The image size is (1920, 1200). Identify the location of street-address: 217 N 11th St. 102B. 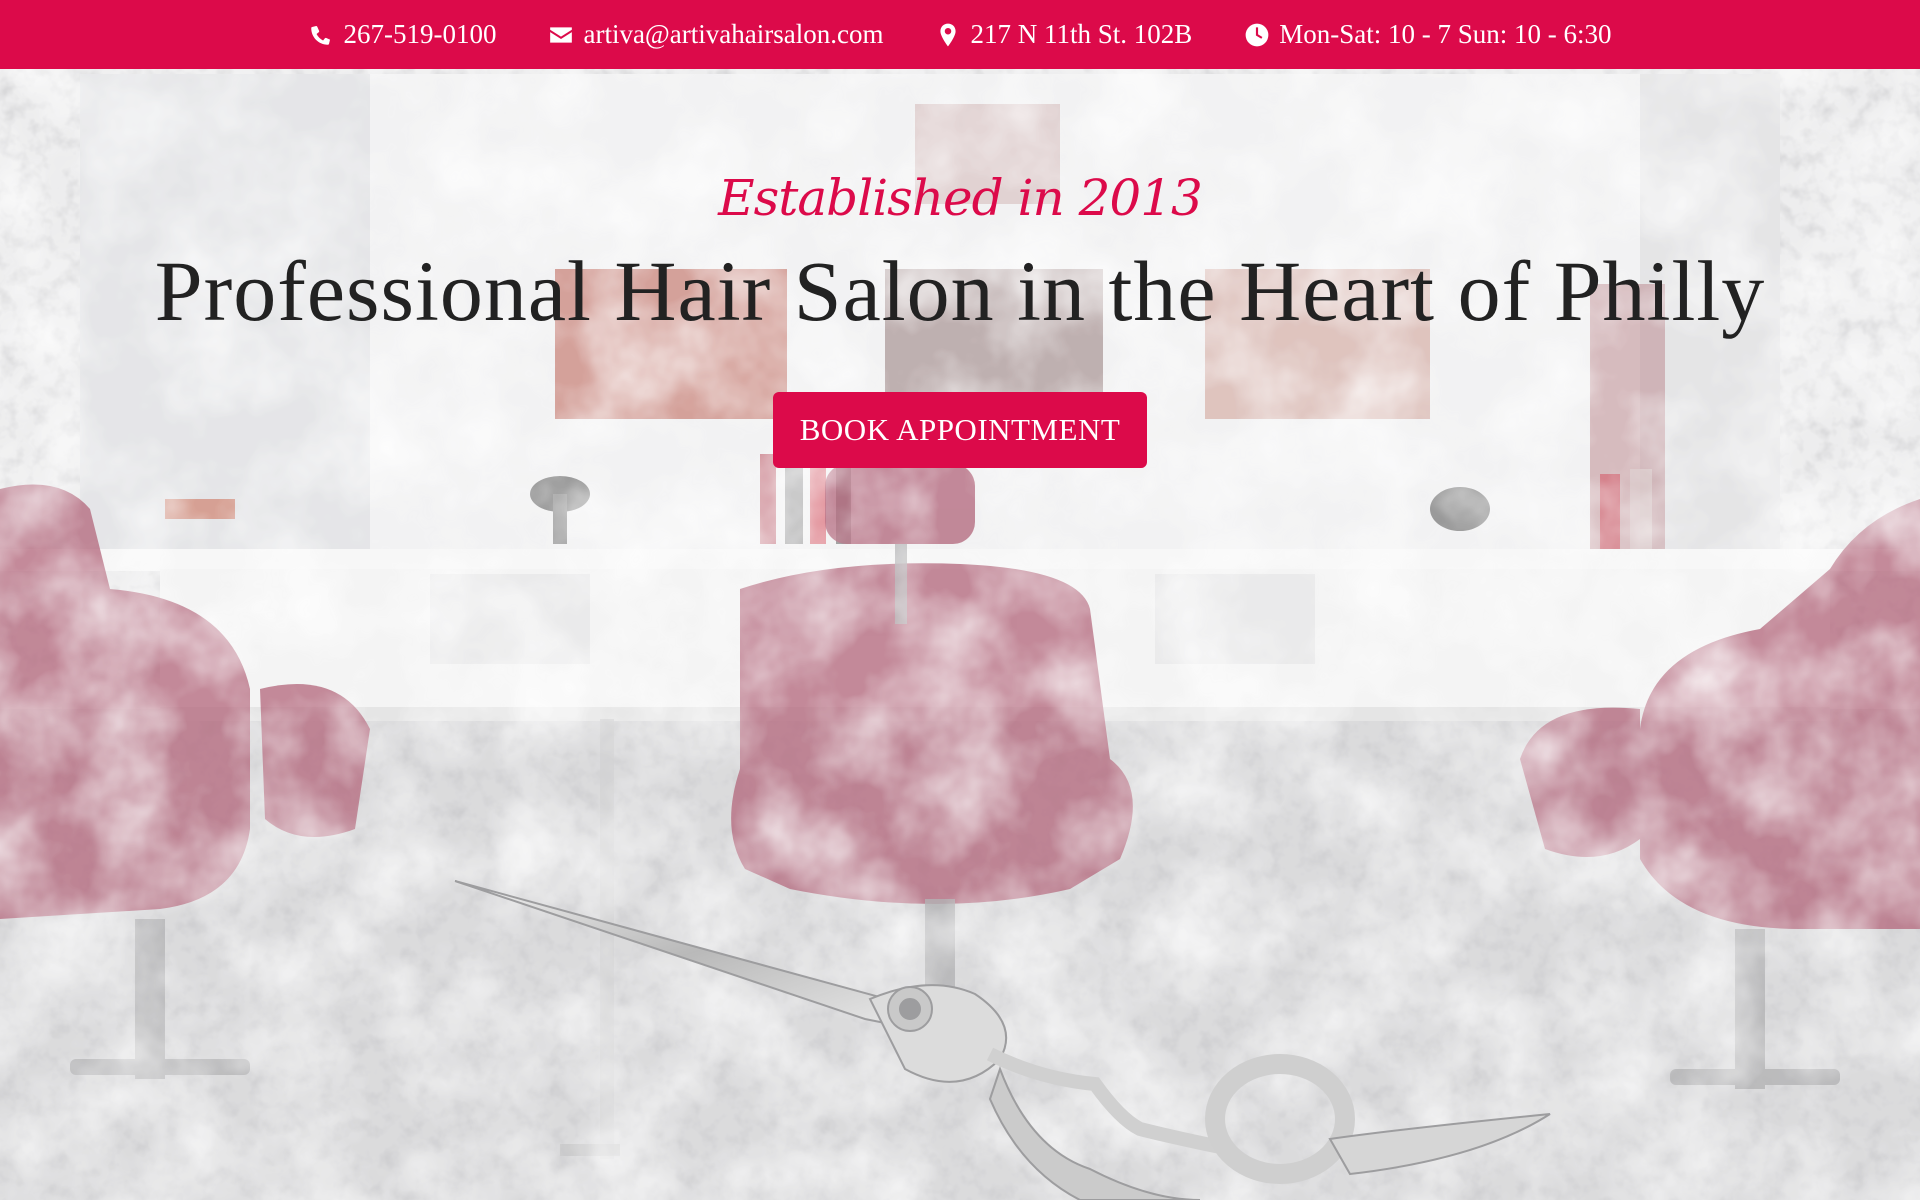
(1081, 34).